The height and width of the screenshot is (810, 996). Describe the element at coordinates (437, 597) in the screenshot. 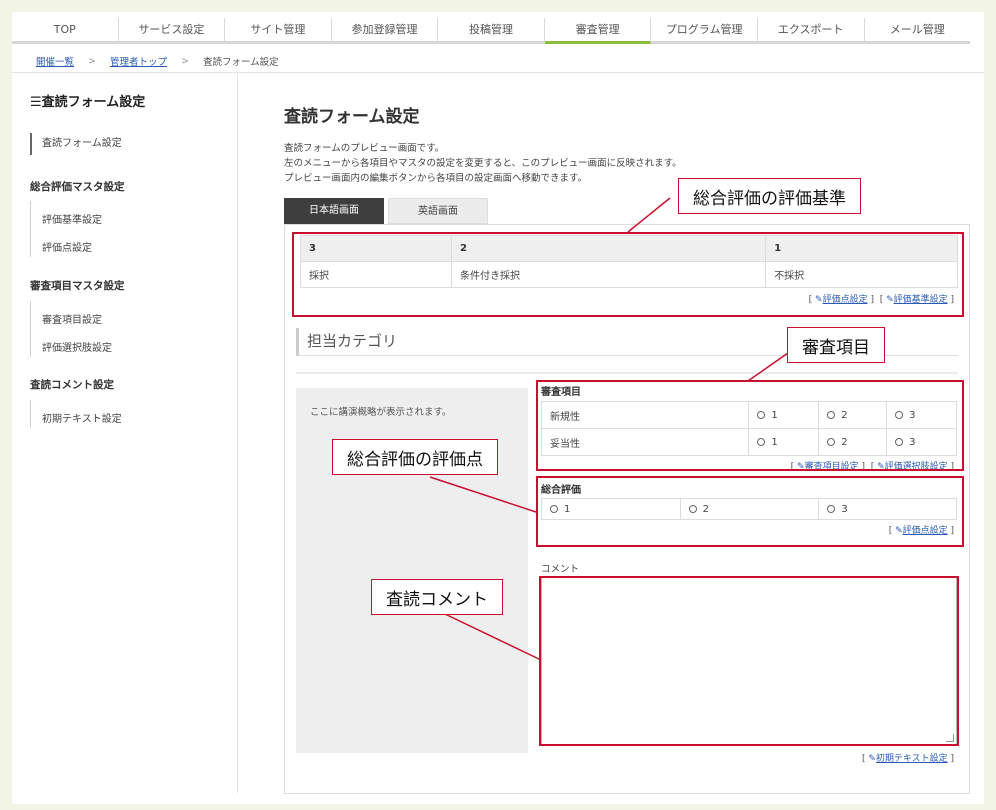

I see `callout-review-comment: 査読コメント` at that location.